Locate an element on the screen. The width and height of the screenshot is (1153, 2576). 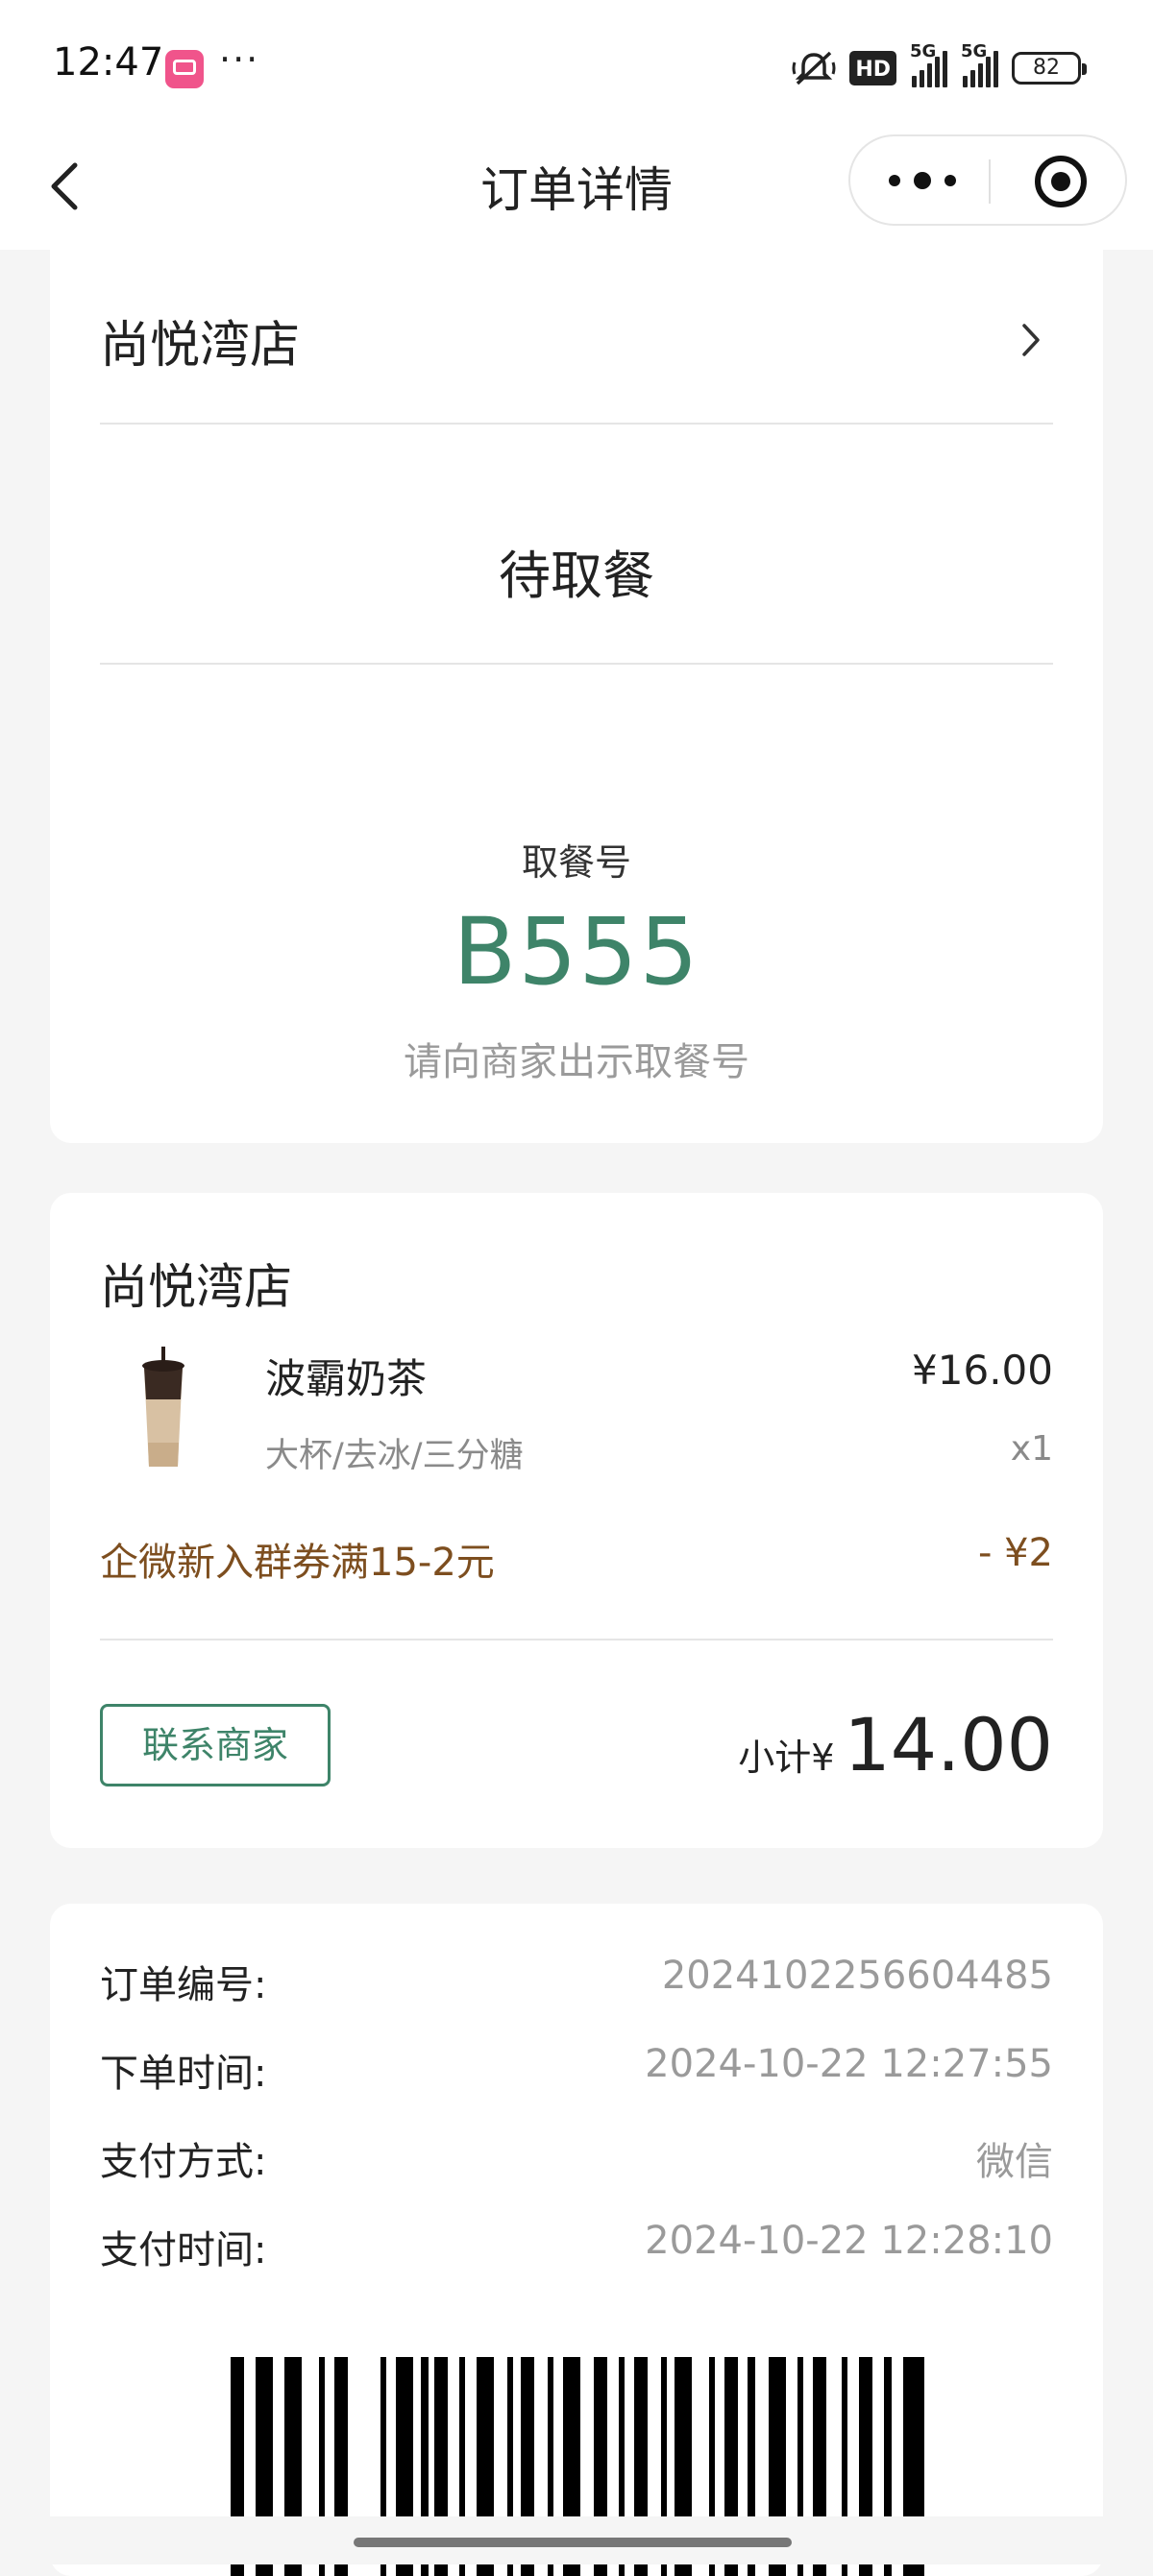
signal-icon-2: 5G is located at coordinates (980, 64).